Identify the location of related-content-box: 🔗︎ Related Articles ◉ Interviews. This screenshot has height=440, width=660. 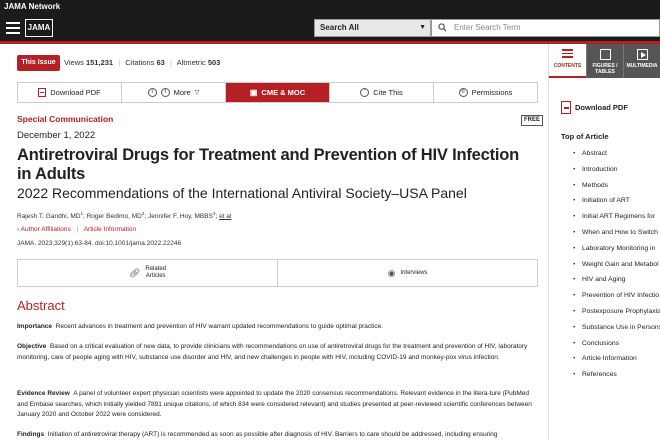
(277, 273).